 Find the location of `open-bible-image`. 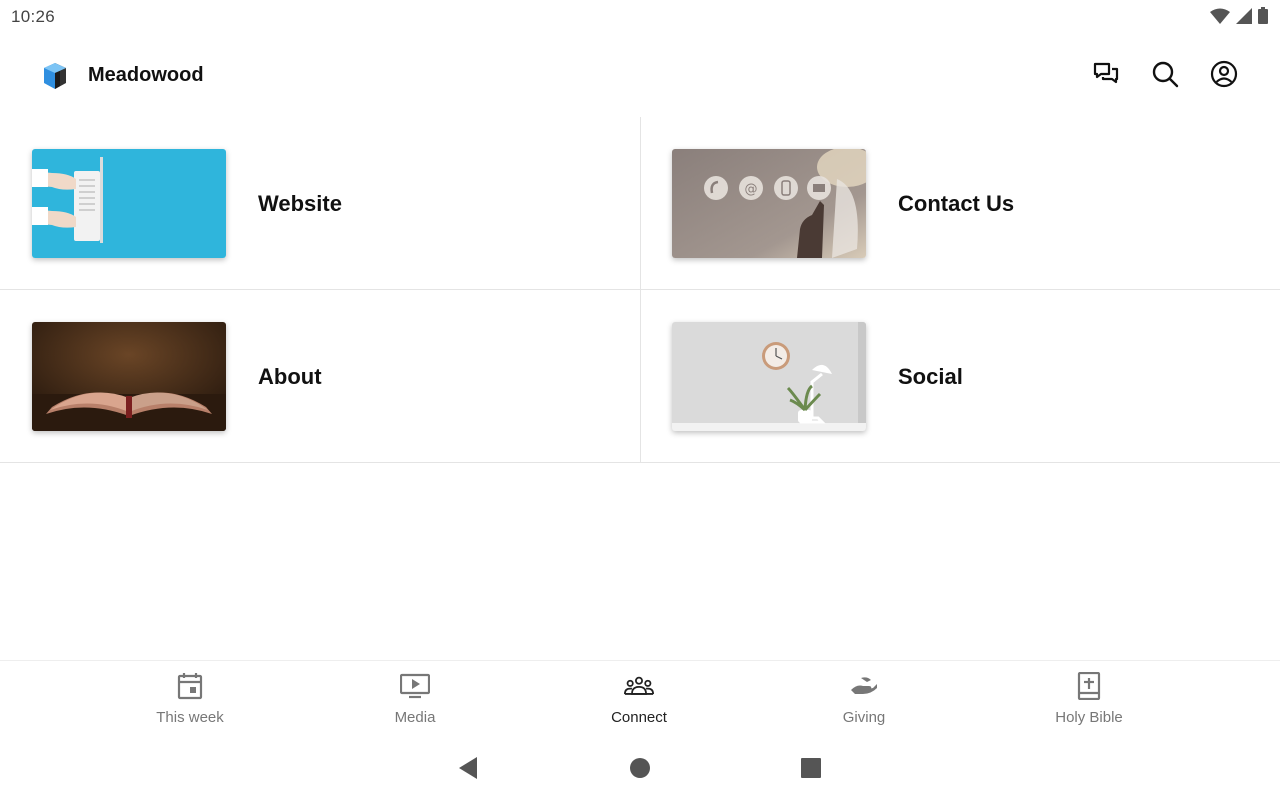

open-bible-image is located at coordinates (129, 376).